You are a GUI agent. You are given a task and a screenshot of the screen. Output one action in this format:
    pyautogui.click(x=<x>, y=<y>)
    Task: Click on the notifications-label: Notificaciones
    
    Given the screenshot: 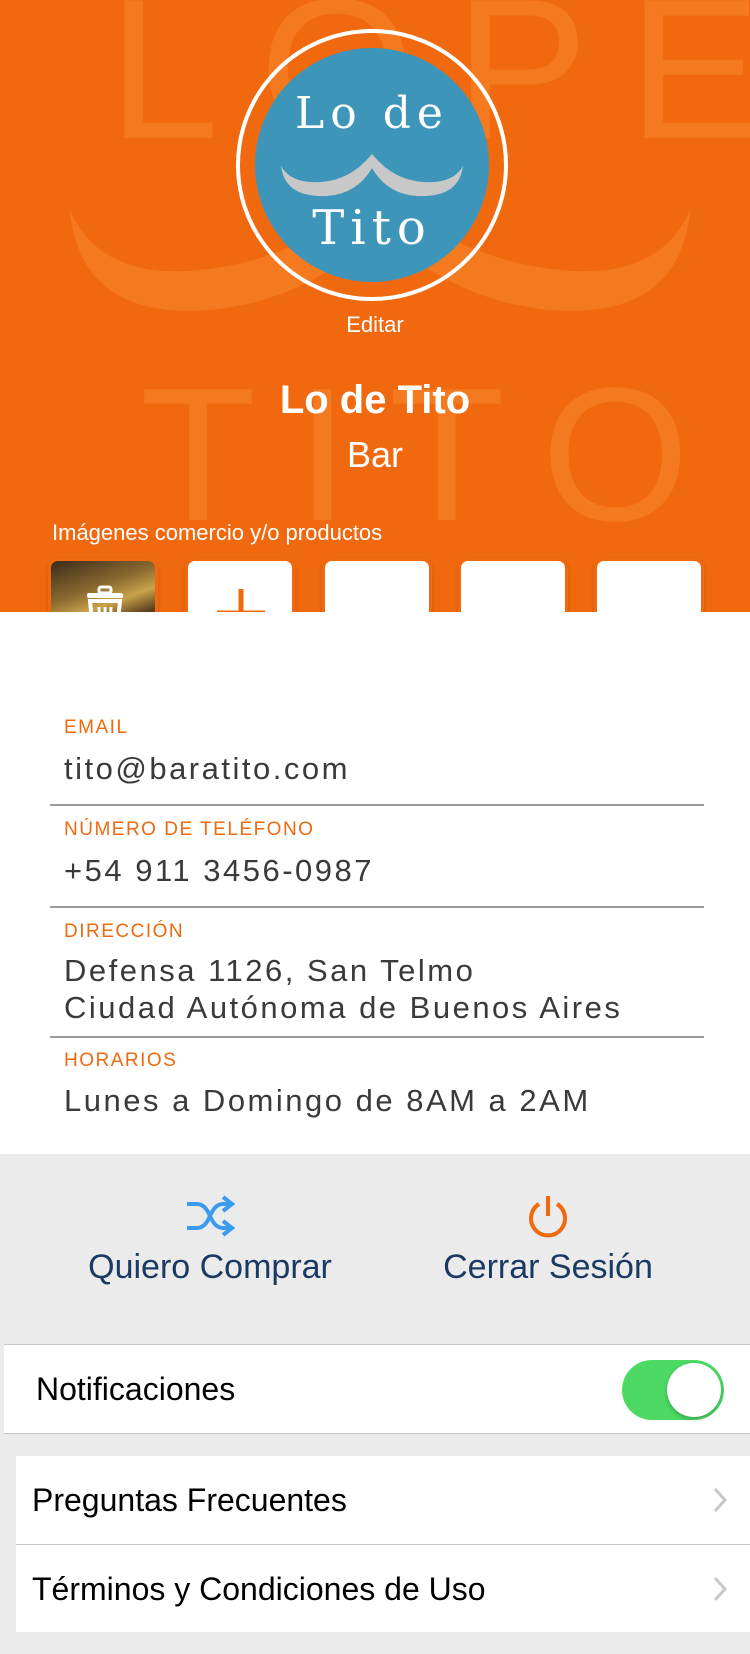 What is the action you would take?
    pyautogui.click(x=136, y=1389)
    